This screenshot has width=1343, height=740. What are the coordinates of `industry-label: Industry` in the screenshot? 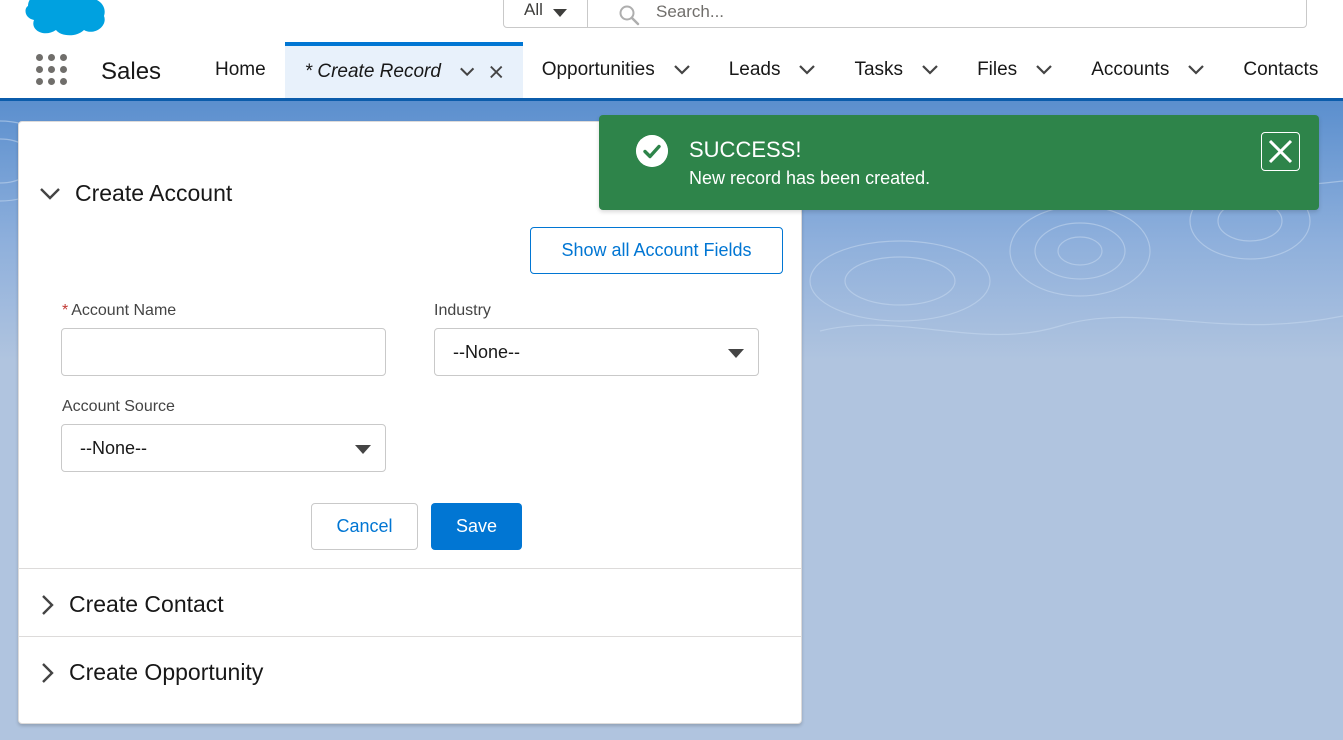 It's located at (462, 310).